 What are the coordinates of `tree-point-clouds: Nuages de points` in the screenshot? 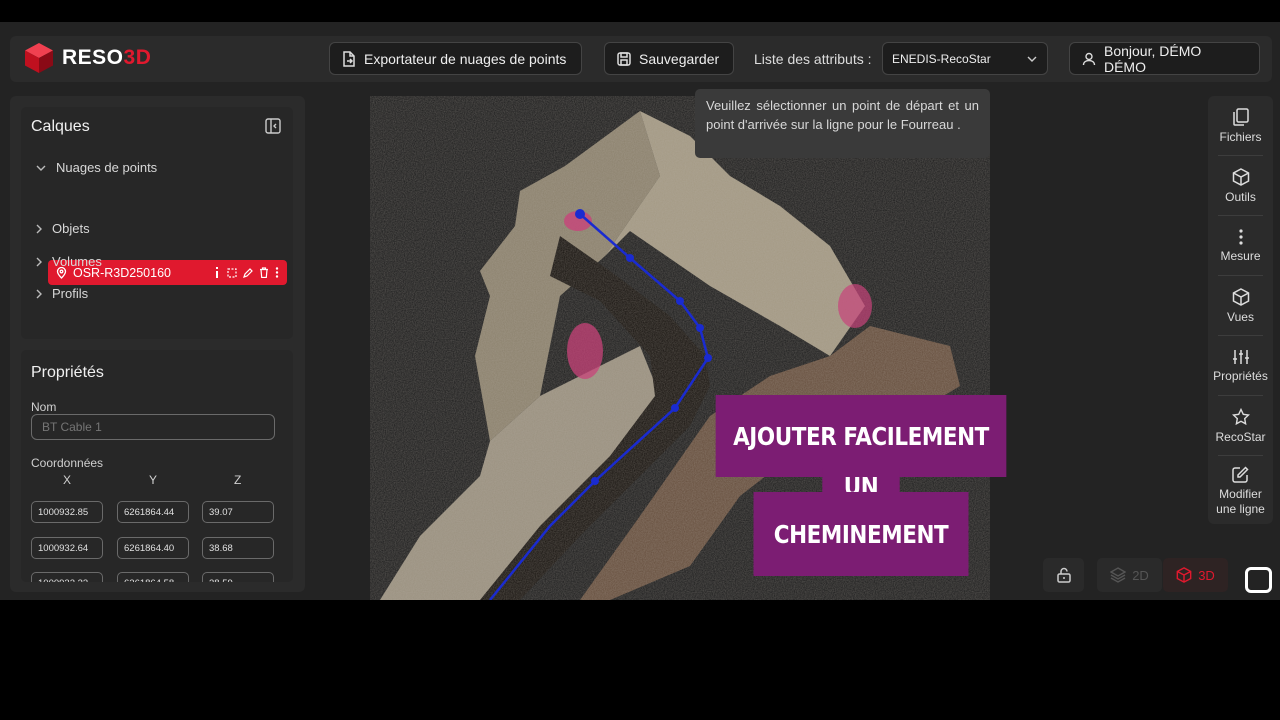 It's located at (96, 167).